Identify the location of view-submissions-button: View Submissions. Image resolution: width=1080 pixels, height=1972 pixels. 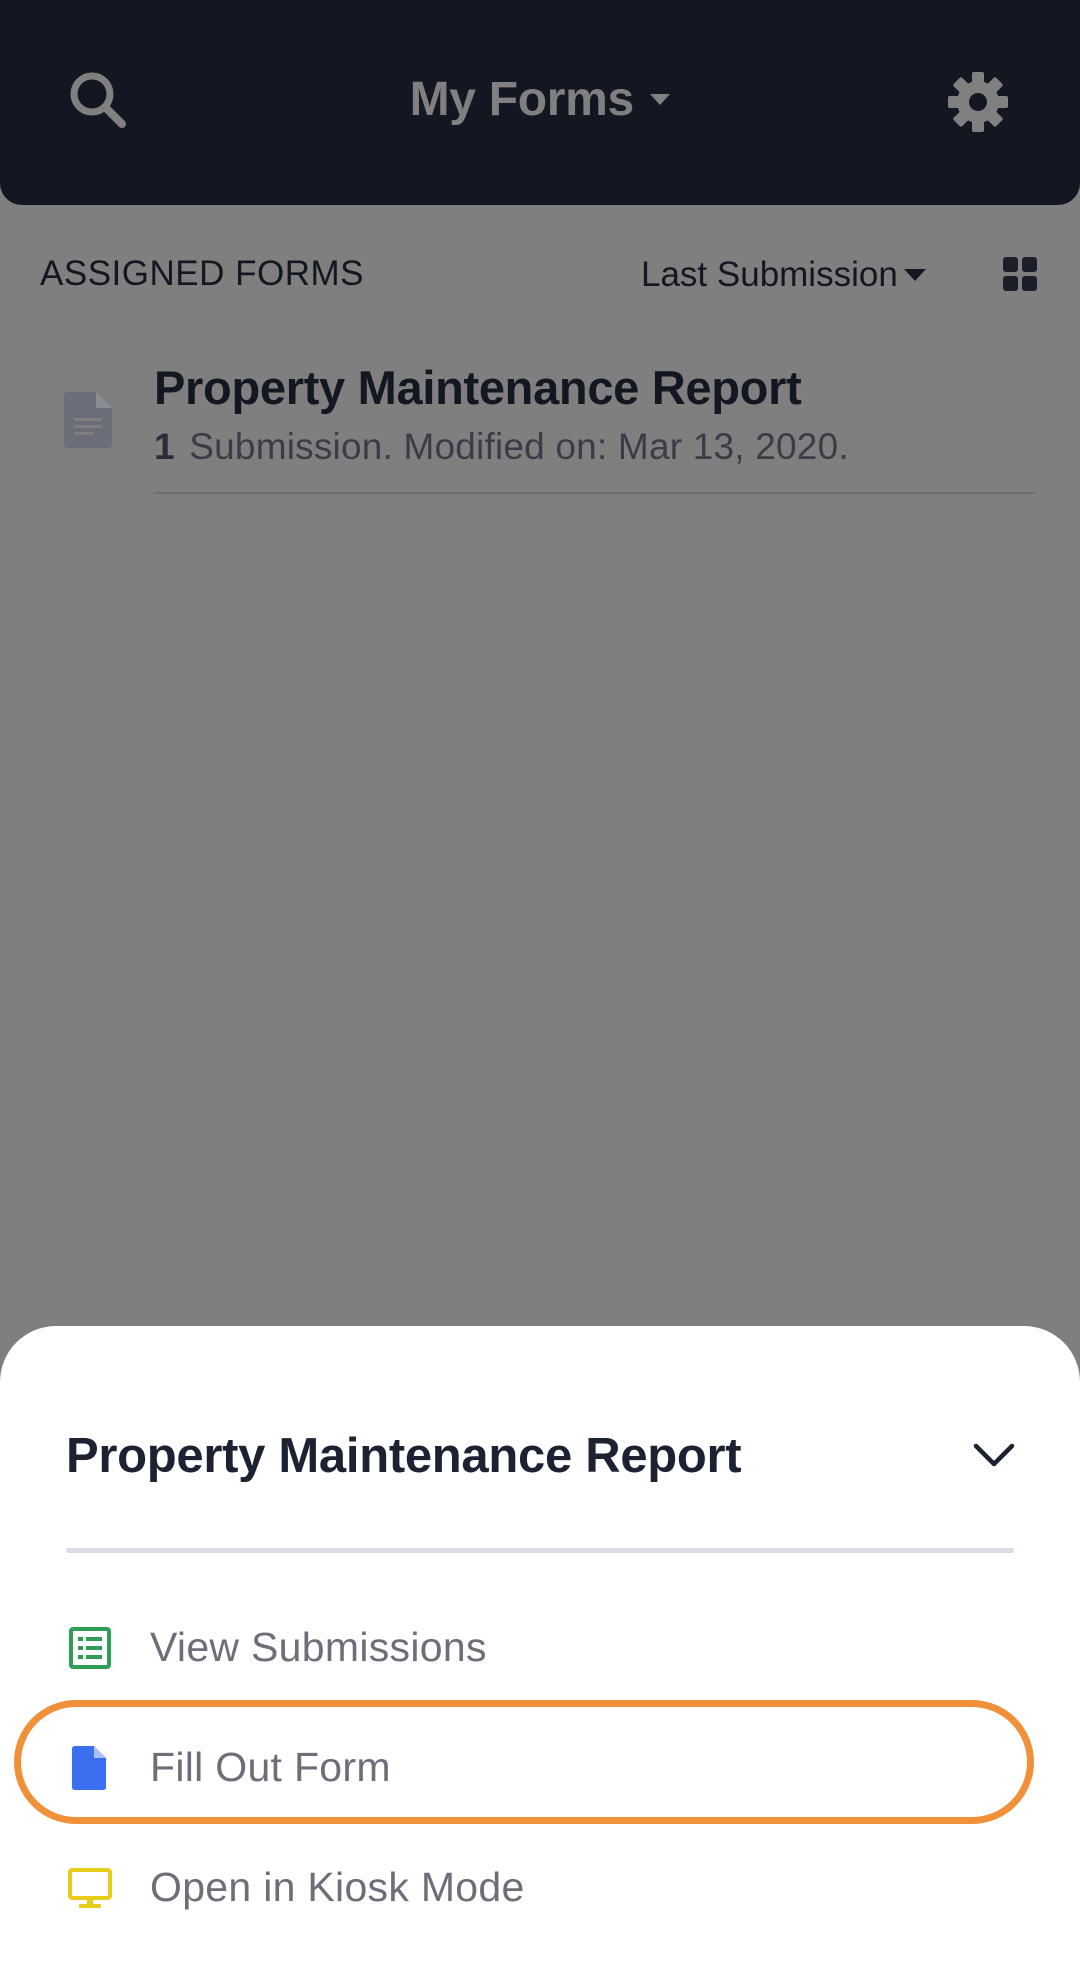
(540, 1648).